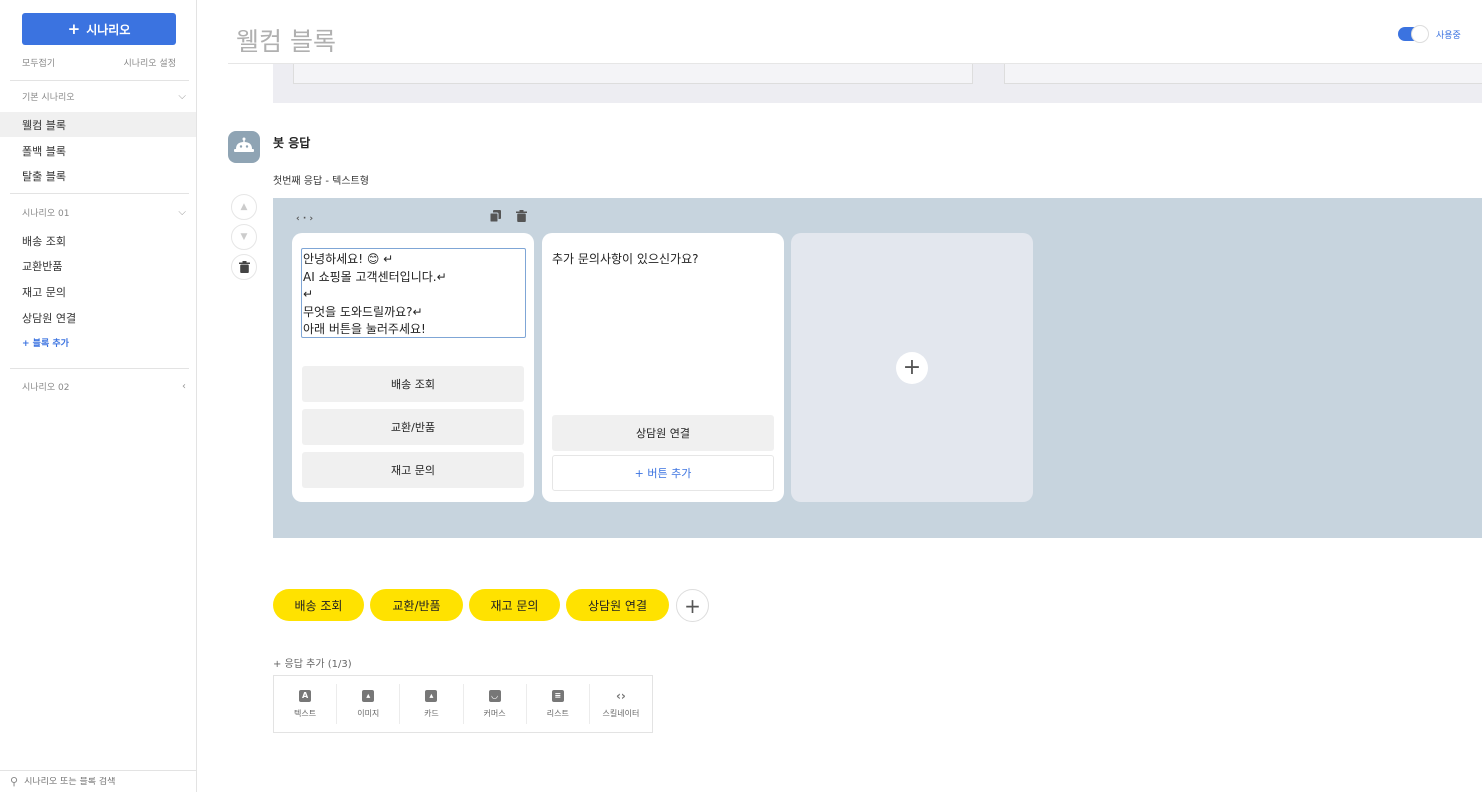 This screenshot has height=792, width=1482. What do you see at coordinates (98, 317) in the screenshot?
I see `sidebar-item-agent: 상담원 연결` at bounding box center [98, 317].